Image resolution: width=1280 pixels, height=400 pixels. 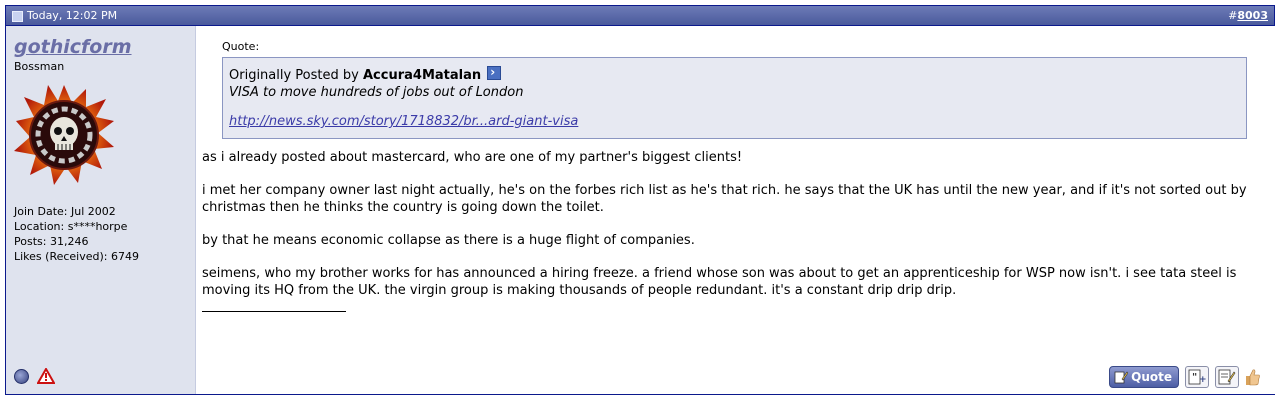 I want to click on quote-author: Accura4Matalan, so click(x=422, y=75).